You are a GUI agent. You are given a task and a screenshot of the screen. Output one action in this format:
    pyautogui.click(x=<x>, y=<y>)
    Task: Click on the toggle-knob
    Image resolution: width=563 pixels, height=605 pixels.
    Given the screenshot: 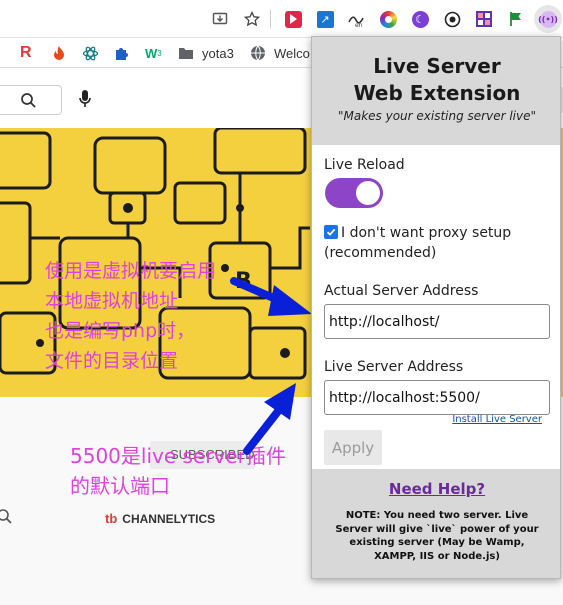 What is the action you would take?
    pyautogui.click(x=368, y=193)
    